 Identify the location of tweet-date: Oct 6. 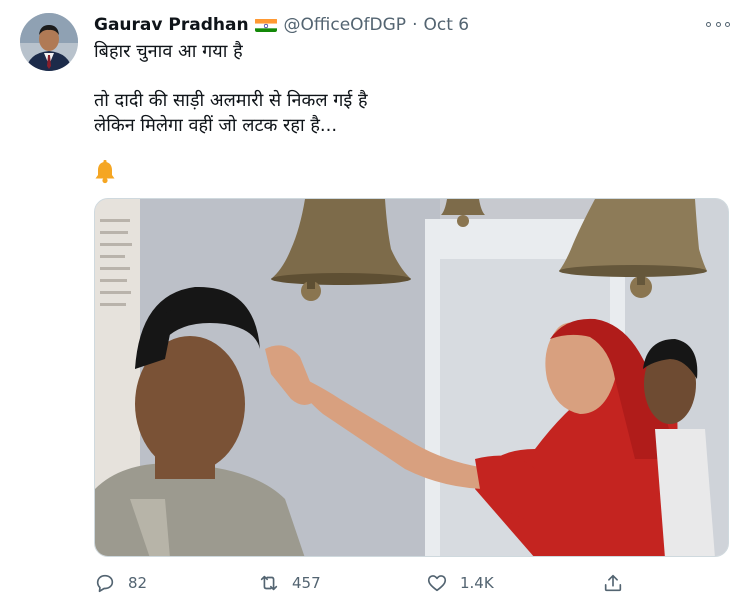
(446, 25).